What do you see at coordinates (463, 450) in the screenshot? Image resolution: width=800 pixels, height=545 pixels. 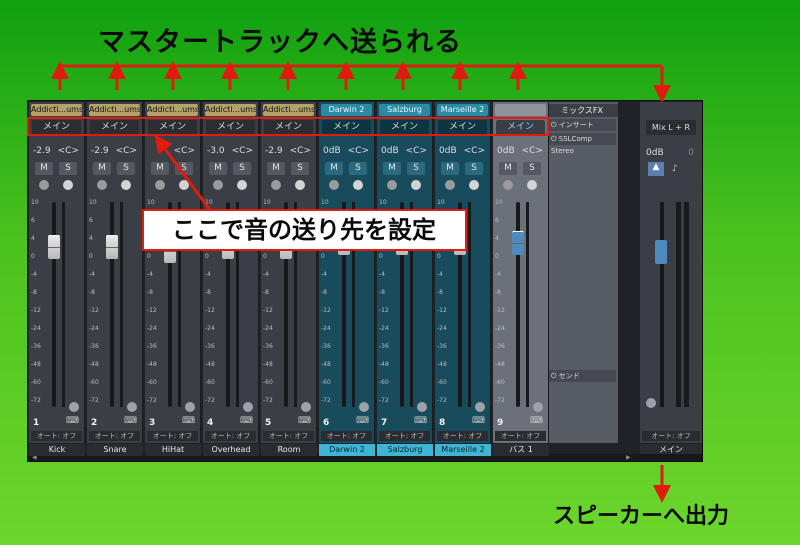 I see `channel-name: Marseille 2` at bounding box center [463, 450].